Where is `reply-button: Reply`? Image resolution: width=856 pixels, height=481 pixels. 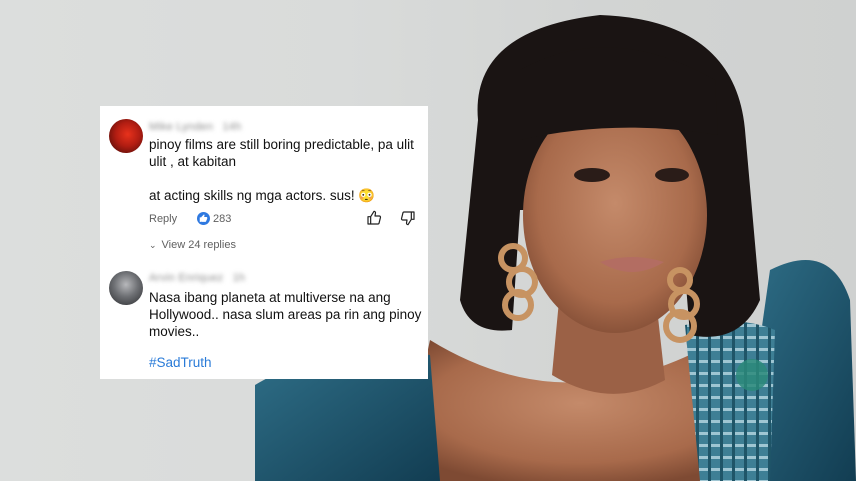
reply-button: Reply is located at coordinates (163, 219).